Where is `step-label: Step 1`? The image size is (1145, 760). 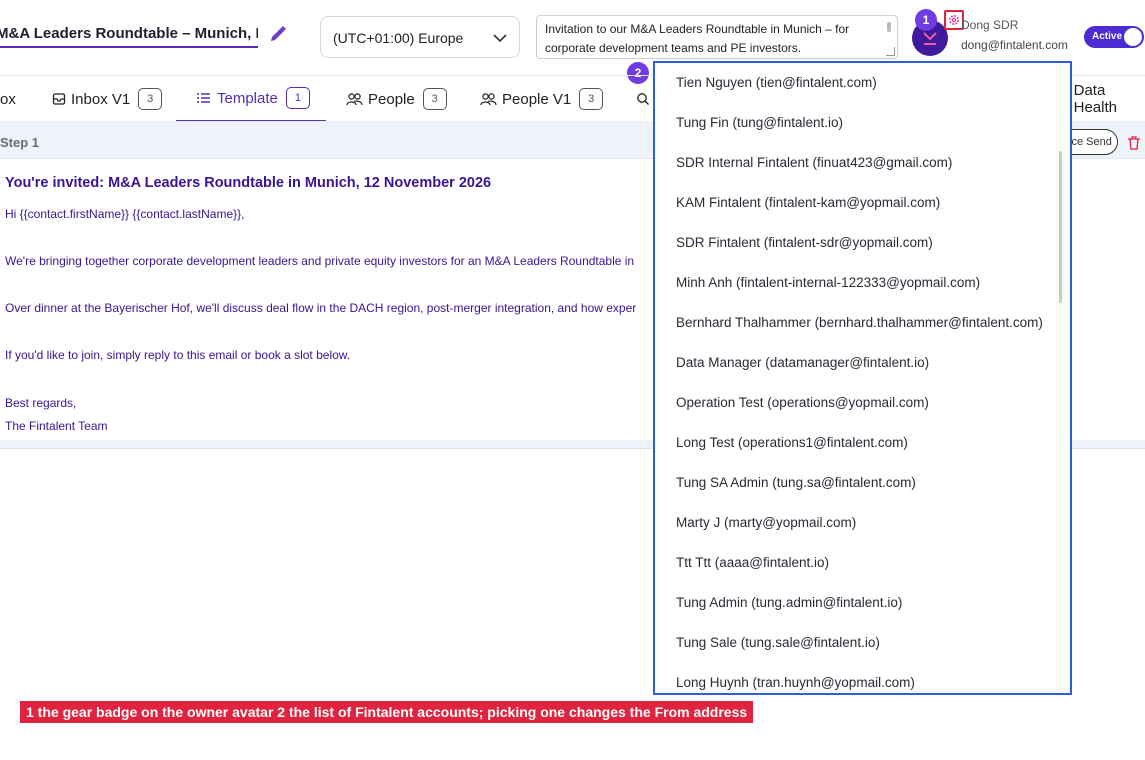 step-label: Step 1 is located at coordinates (20, 142).